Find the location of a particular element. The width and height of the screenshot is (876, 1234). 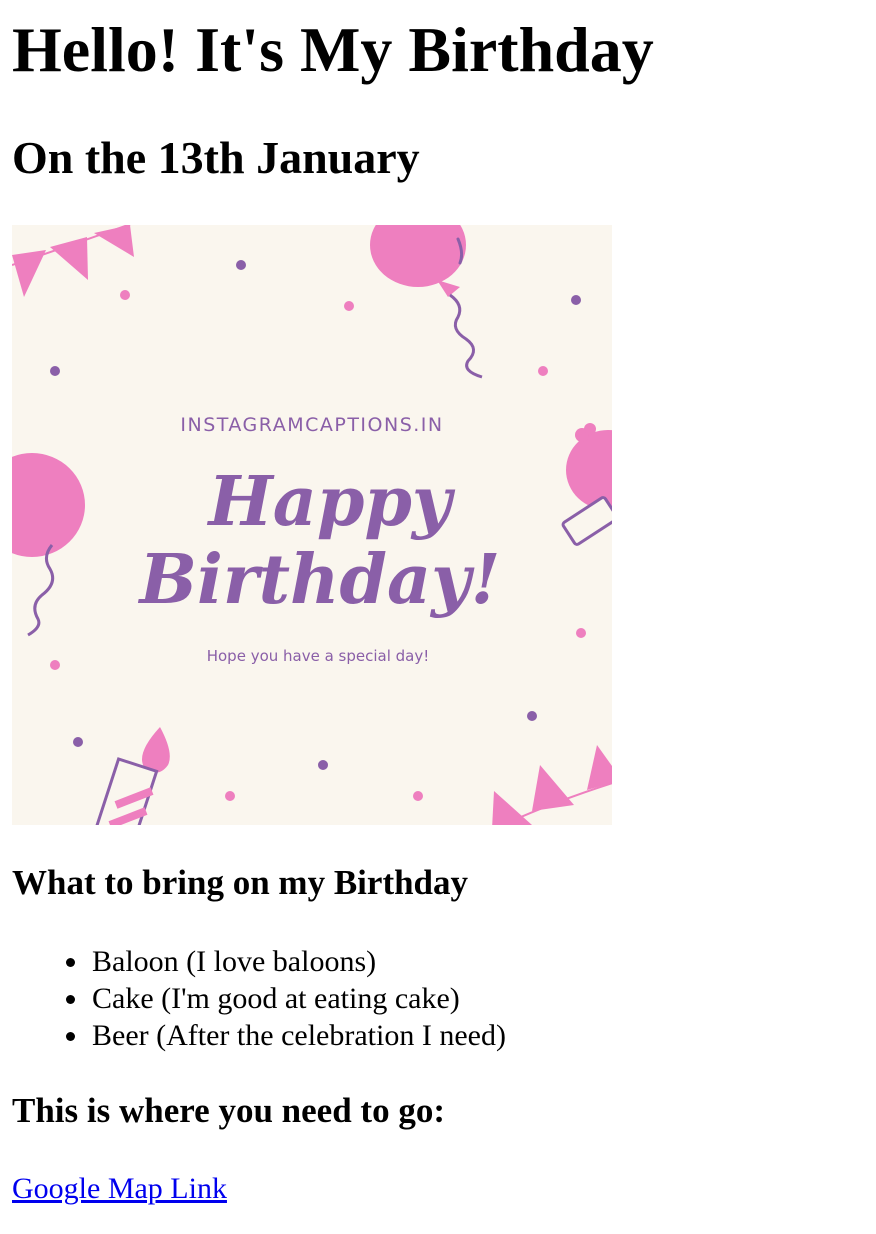

list-item: Baloon (I love baloons) is located at coordinates (286, 961).